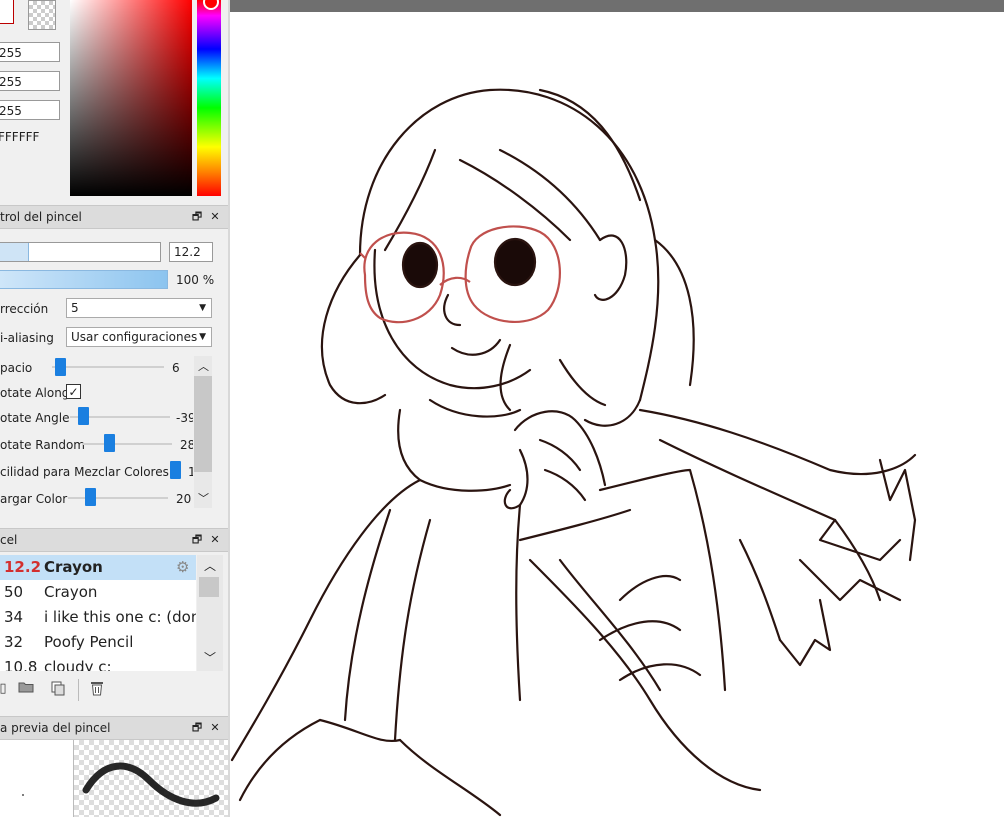 This screenshot has height=820, width=1004. I want to click on spacing-value: 6, so click(176, 368).